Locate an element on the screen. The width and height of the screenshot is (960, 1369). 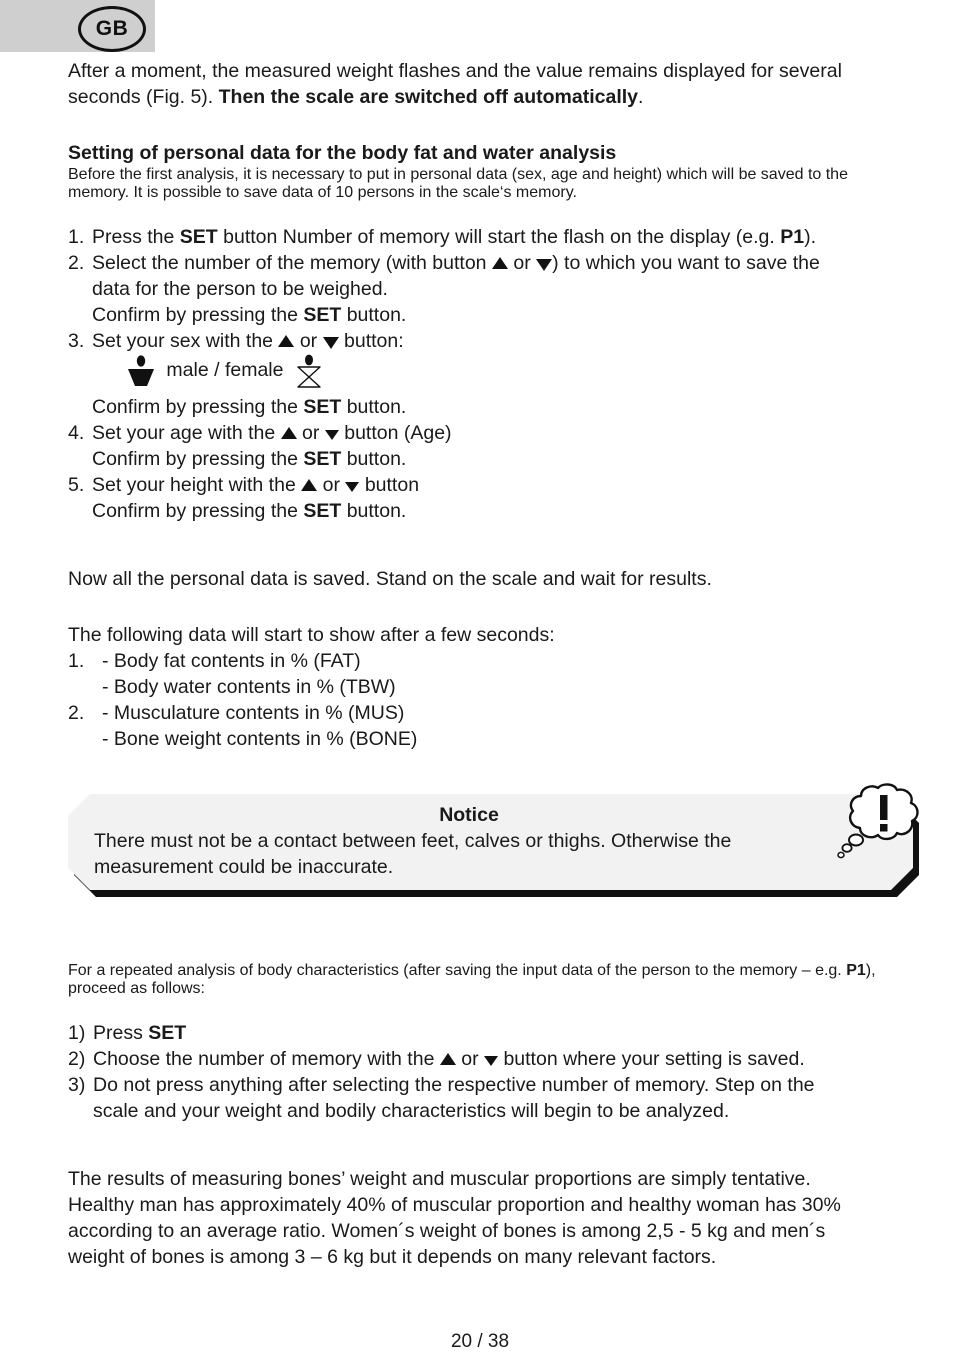
repeat-step-1-marker: 1) is located at coordinates (77, 1033).